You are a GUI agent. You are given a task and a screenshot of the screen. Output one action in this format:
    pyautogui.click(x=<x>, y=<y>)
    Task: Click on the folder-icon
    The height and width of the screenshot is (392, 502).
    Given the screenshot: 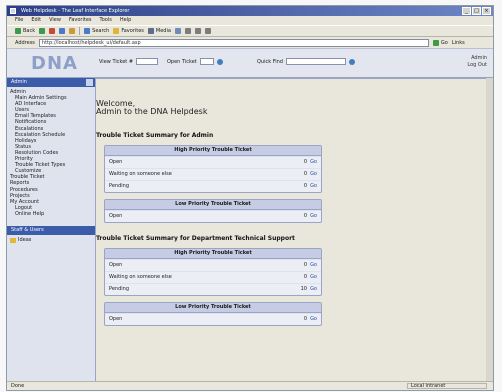 What is the action you would take?
    pyautogui.click(x=13, y=240)
    